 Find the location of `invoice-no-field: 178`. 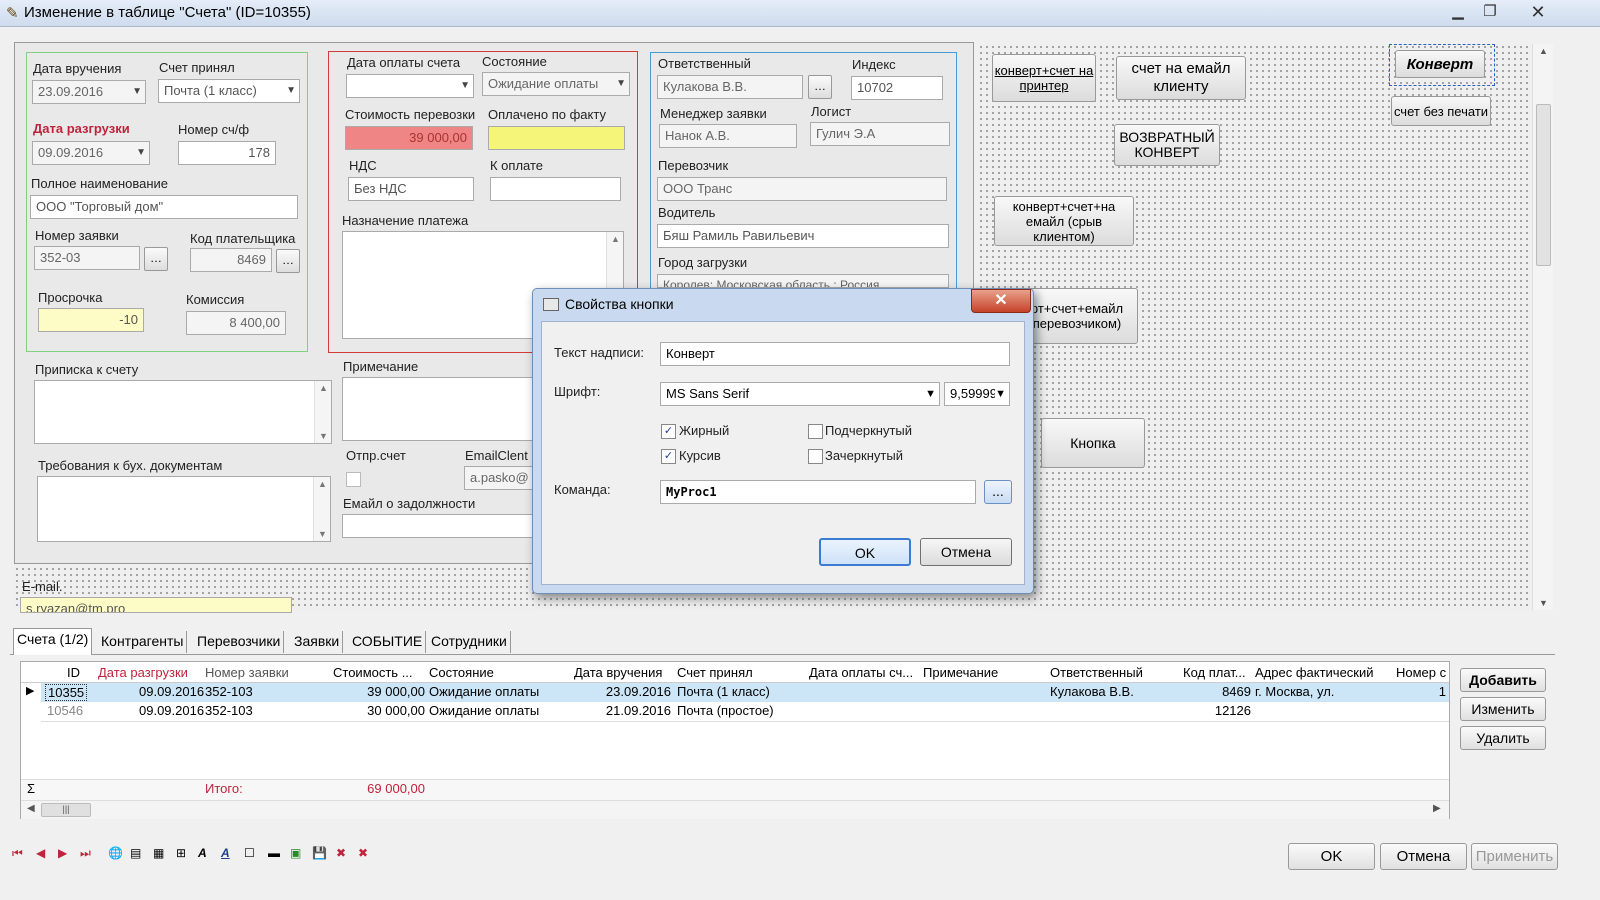

invoice-no-field: 178 is located at coordinates (227, 153).